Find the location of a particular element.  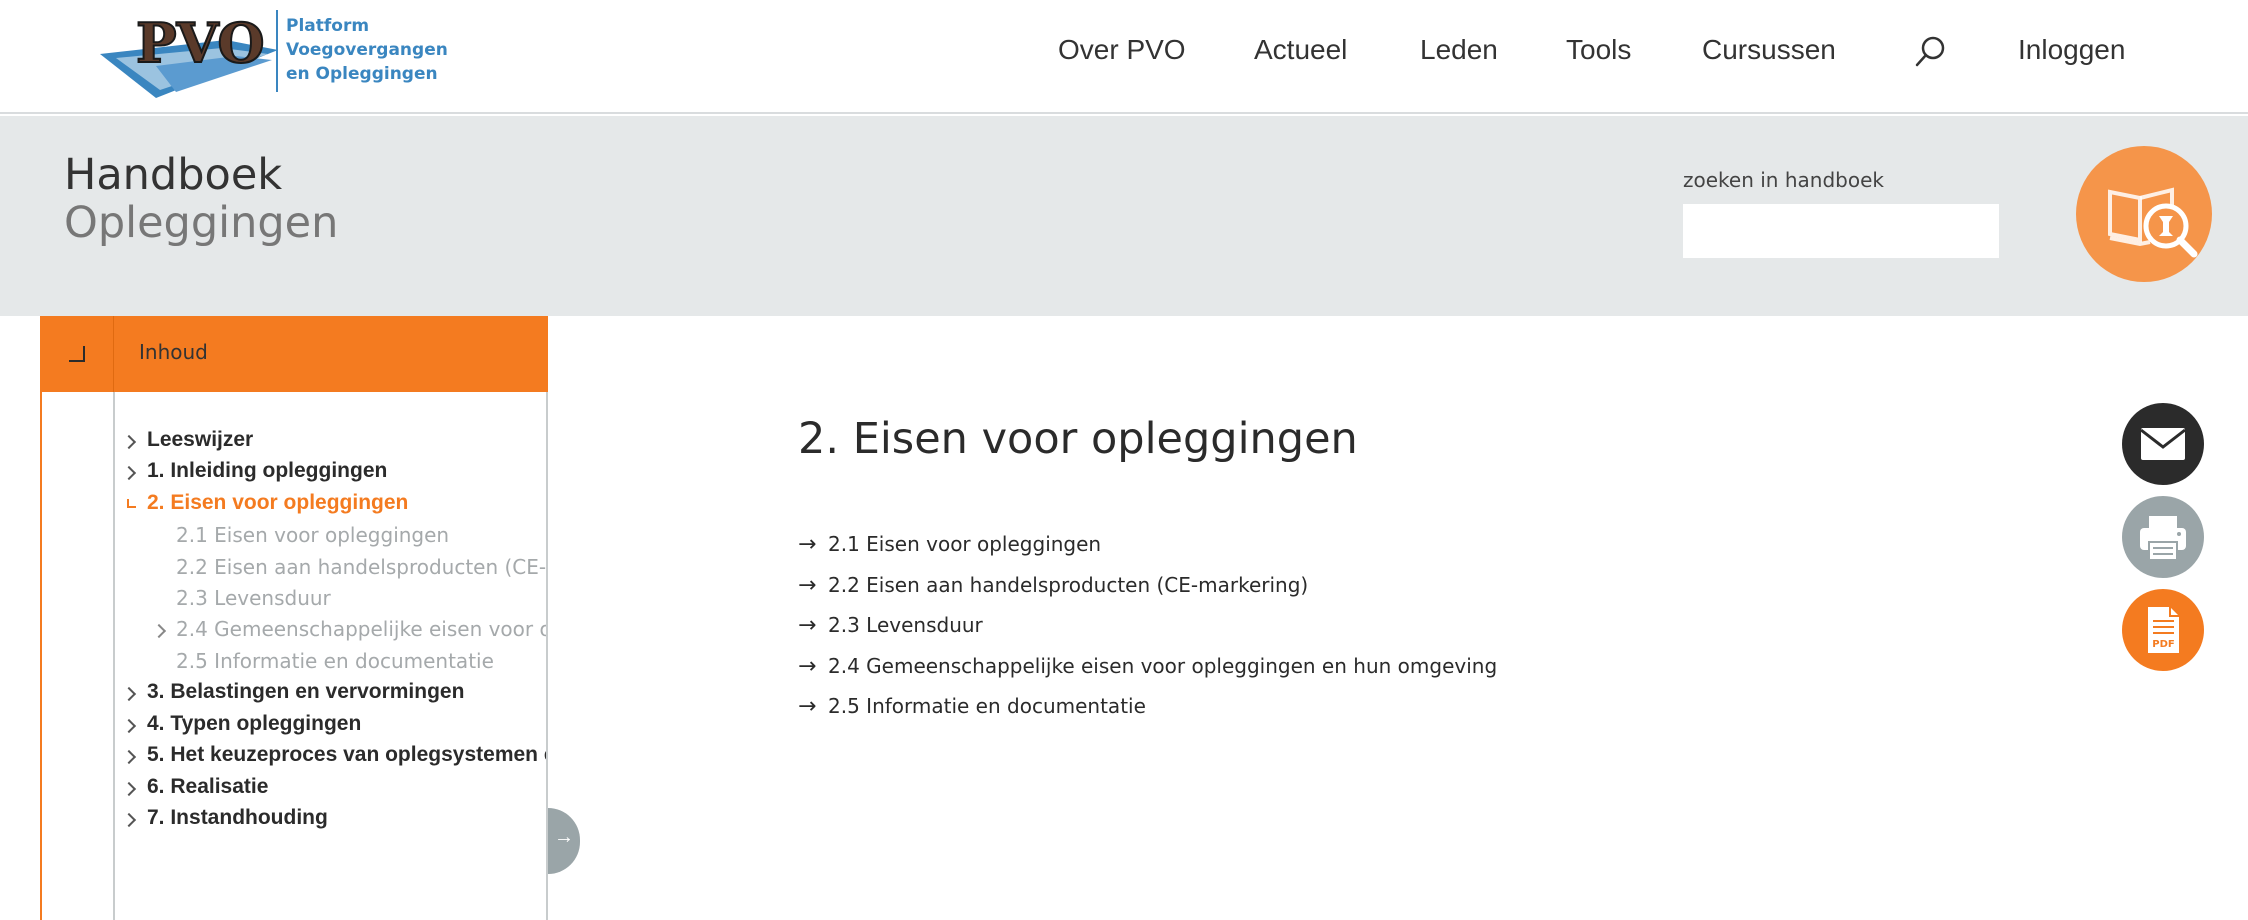

logo-divider is located at coordinates (277, 51).